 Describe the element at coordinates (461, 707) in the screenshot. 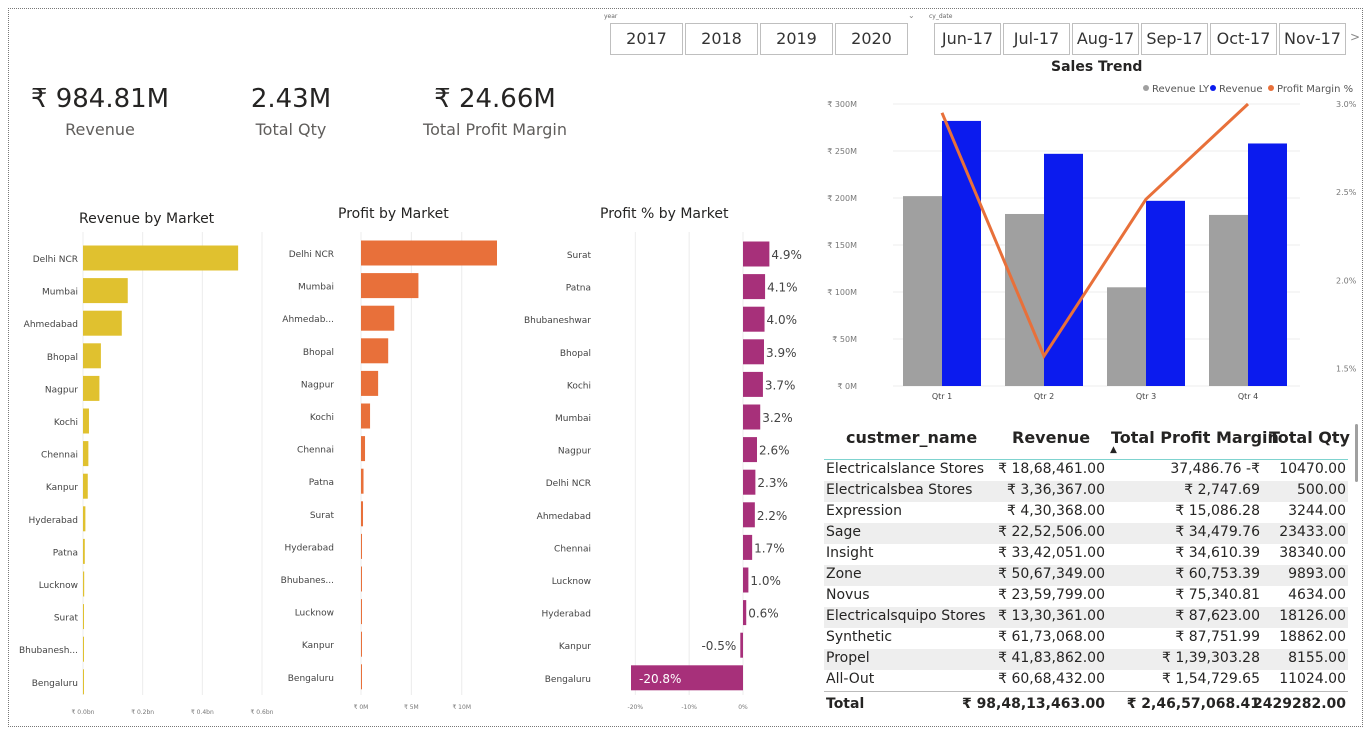

I see `x-tick-label: ₹ 10M` at that location.